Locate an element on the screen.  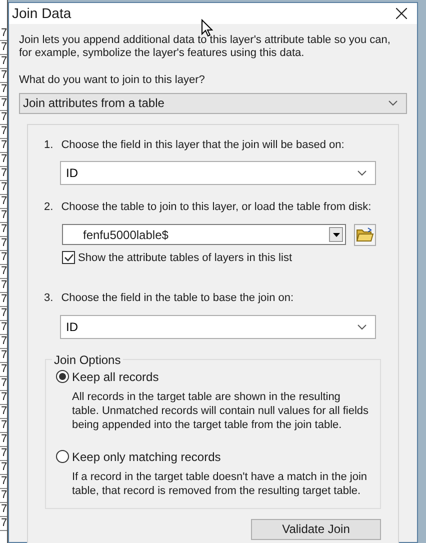
checkbox-label: Show the attribute tables of layers in this list is located at coordinates (185, 258).